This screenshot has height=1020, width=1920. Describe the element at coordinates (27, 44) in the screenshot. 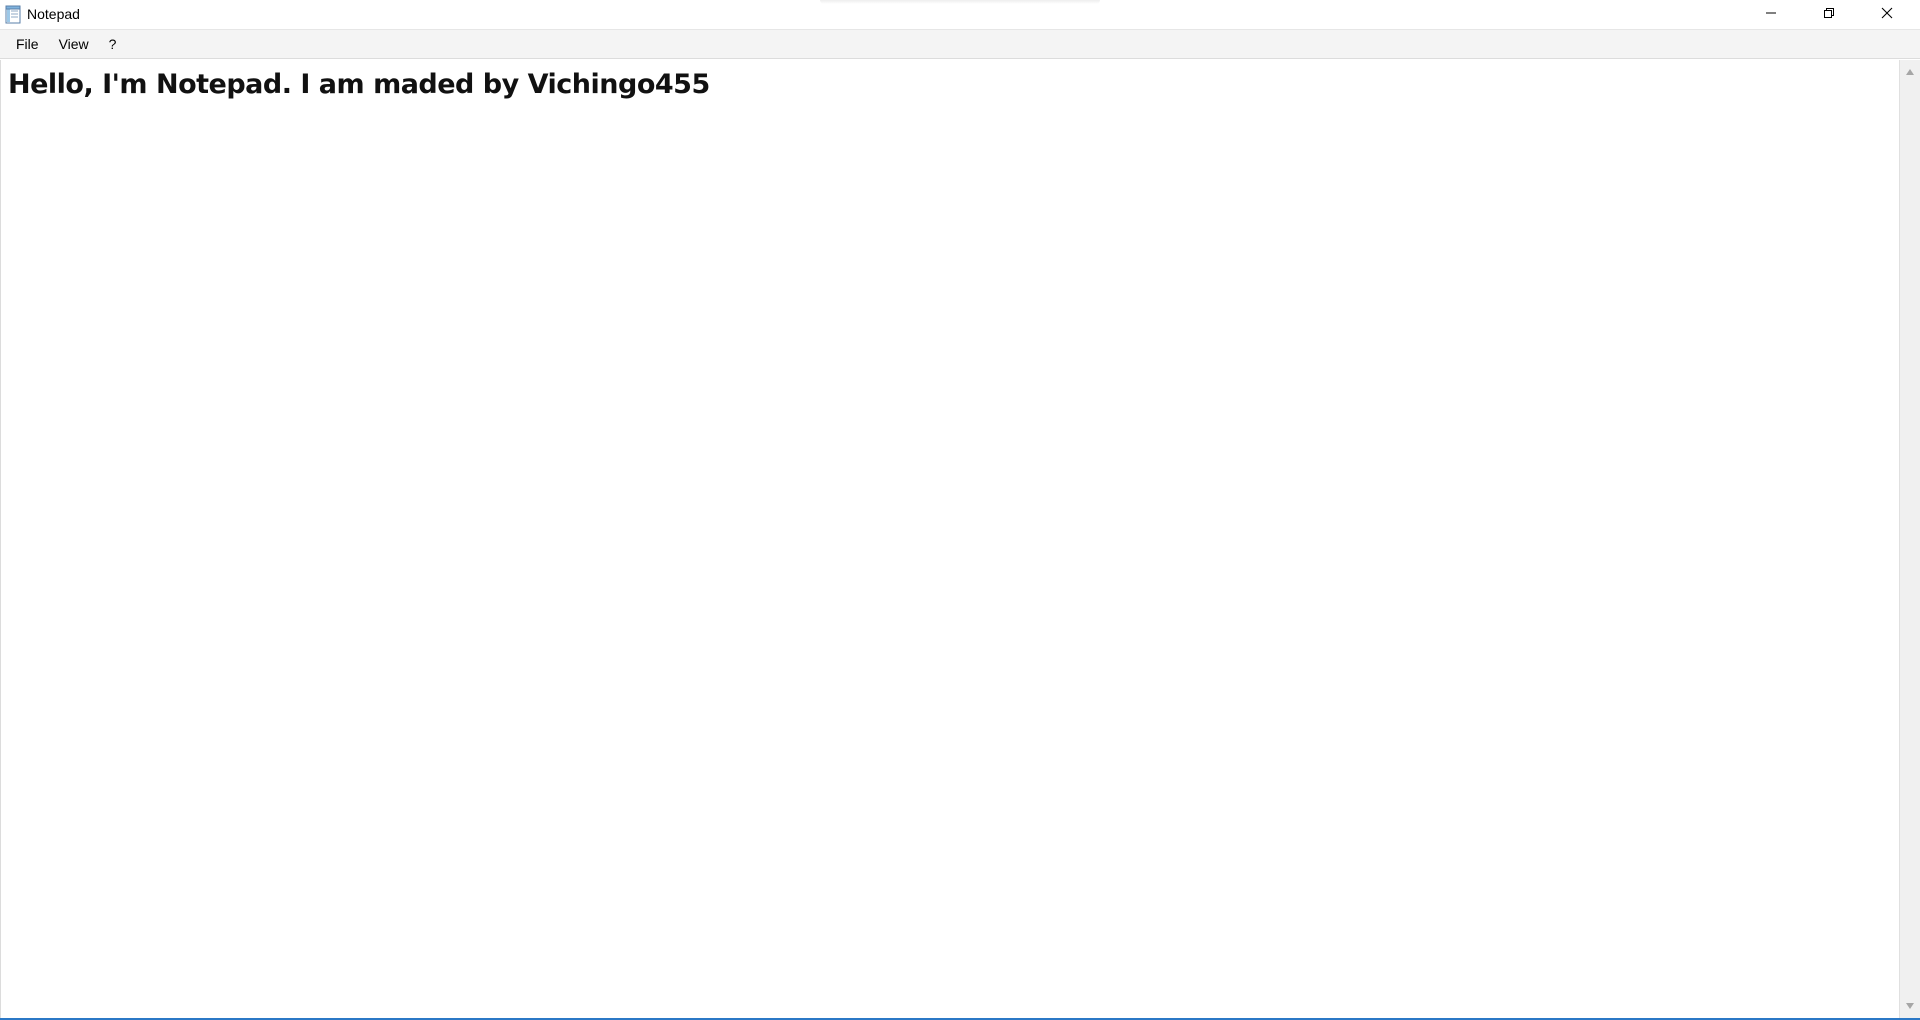

I see `menu-file: File` at that location.